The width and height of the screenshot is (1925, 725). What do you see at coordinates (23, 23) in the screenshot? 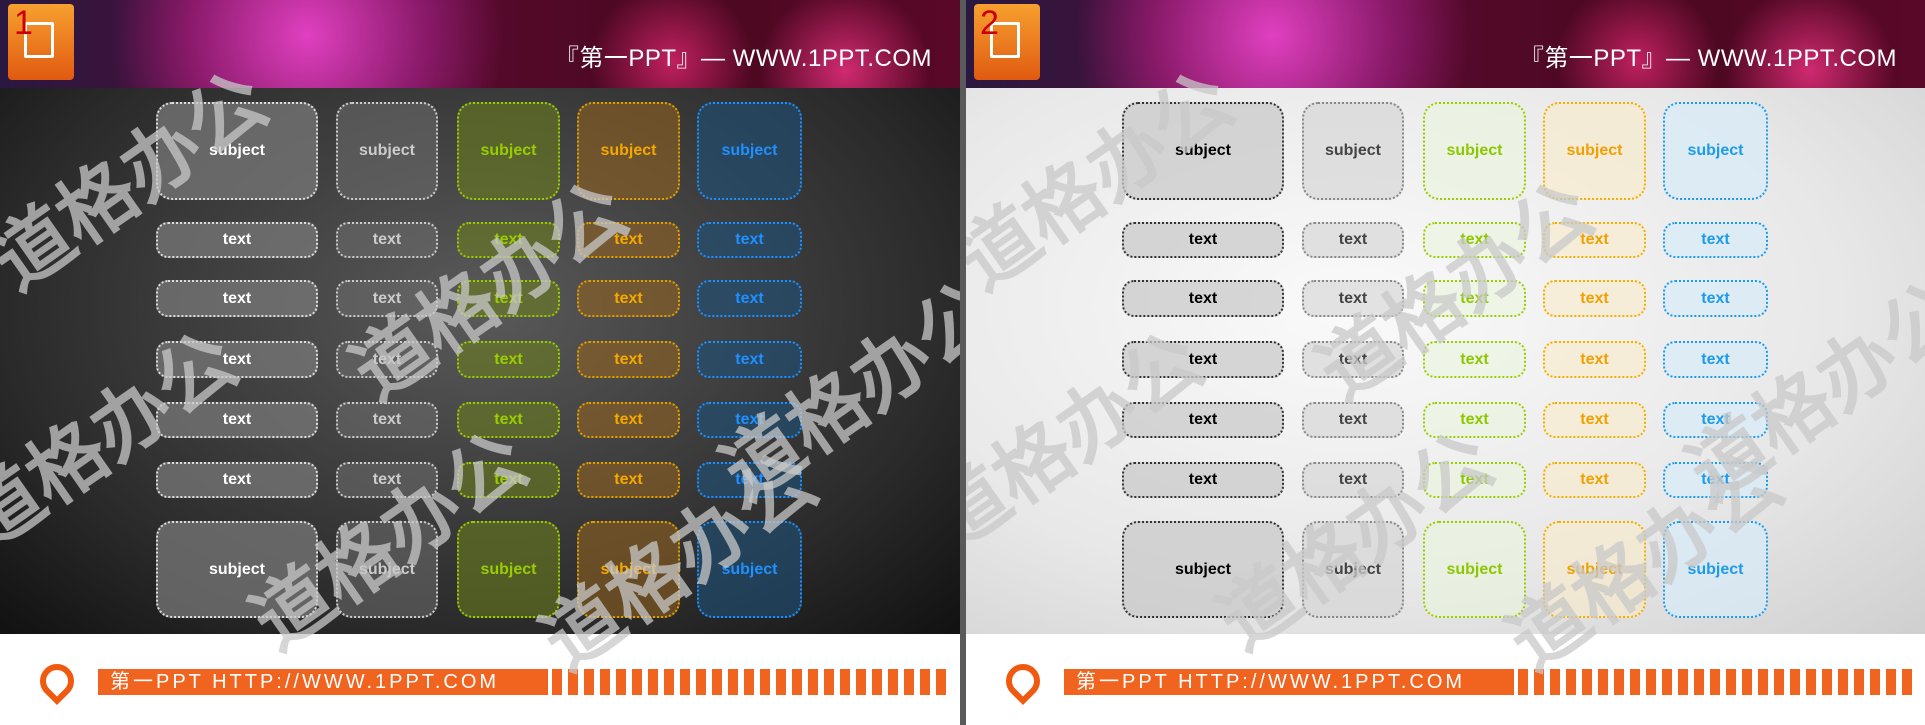
I see `slide-number: 1` at bounding box center [23, 23].